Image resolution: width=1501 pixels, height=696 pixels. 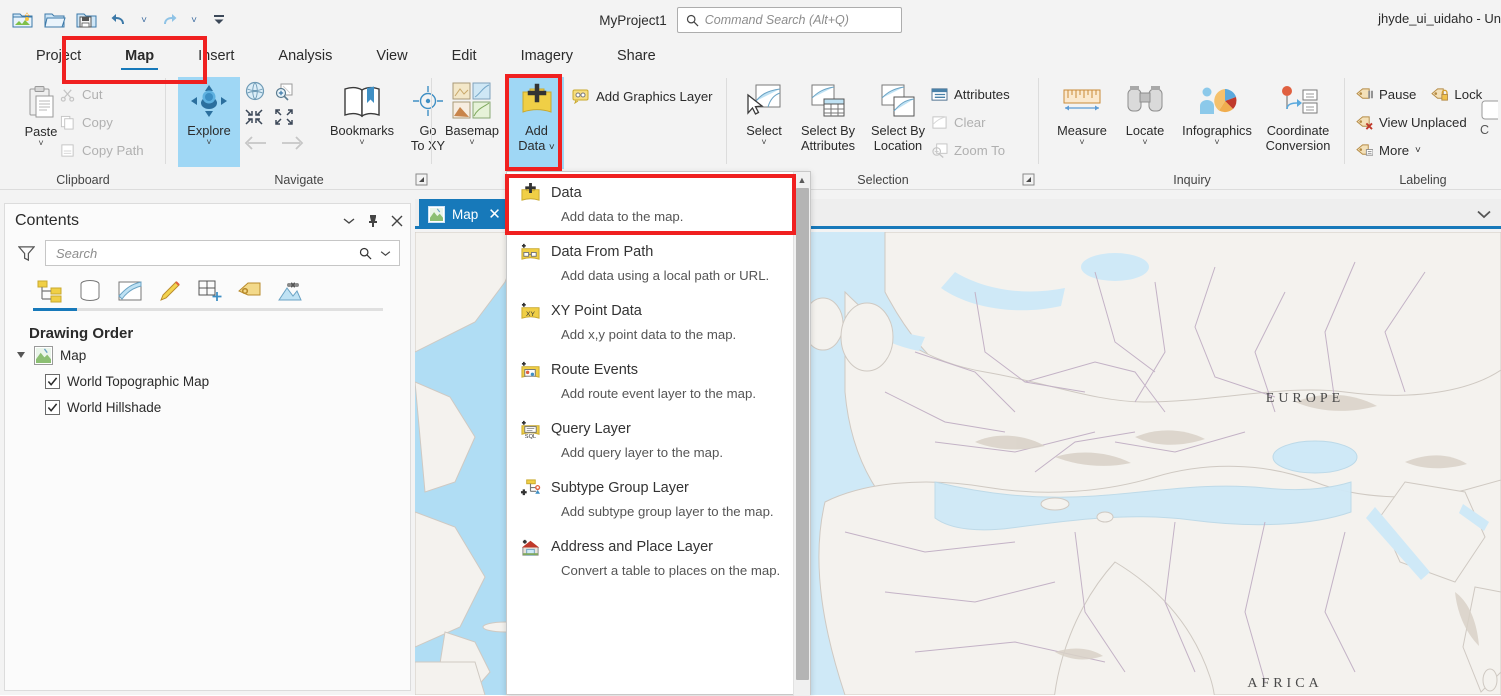 What do you see at coordinates (254, 118) in the screenshot?
I see `fixed-zoom-out-icon` at bounding box center [254, 118].